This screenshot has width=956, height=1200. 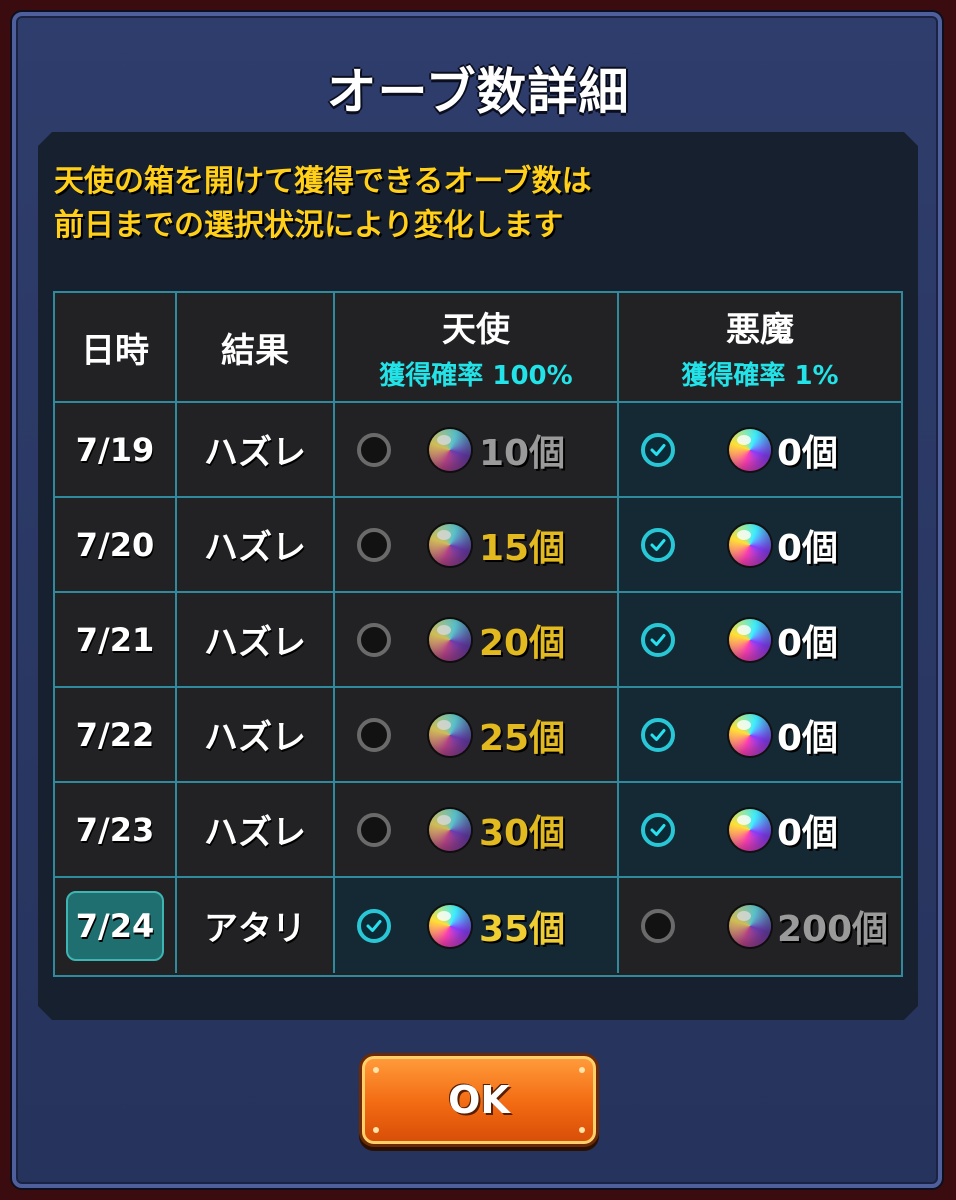 I want to click on table-header-row: 日時 結果 天使 獲得確率 100% 悪魔 獲得確率 1%, so click(x=478, y=348).